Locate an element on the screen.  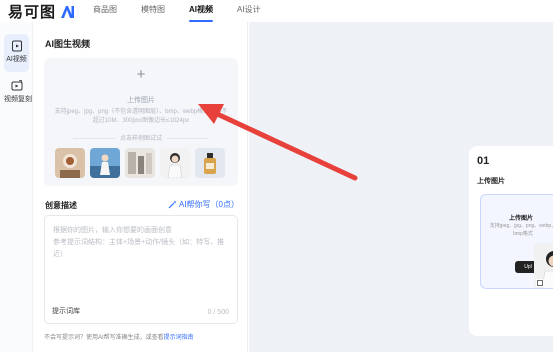
nav-item-ai-video: AI视频 is located at coordinates (201, 11).